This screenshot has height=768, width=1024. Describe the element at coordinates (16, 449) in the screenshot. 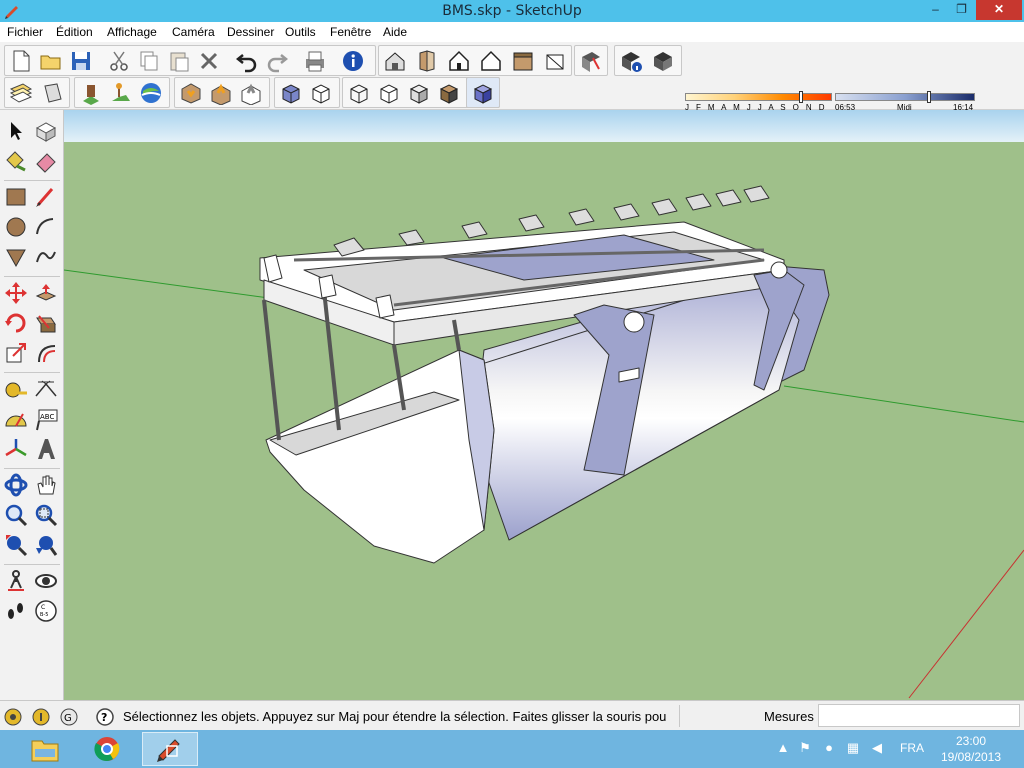

I see `axes-tool-icon` at that location.